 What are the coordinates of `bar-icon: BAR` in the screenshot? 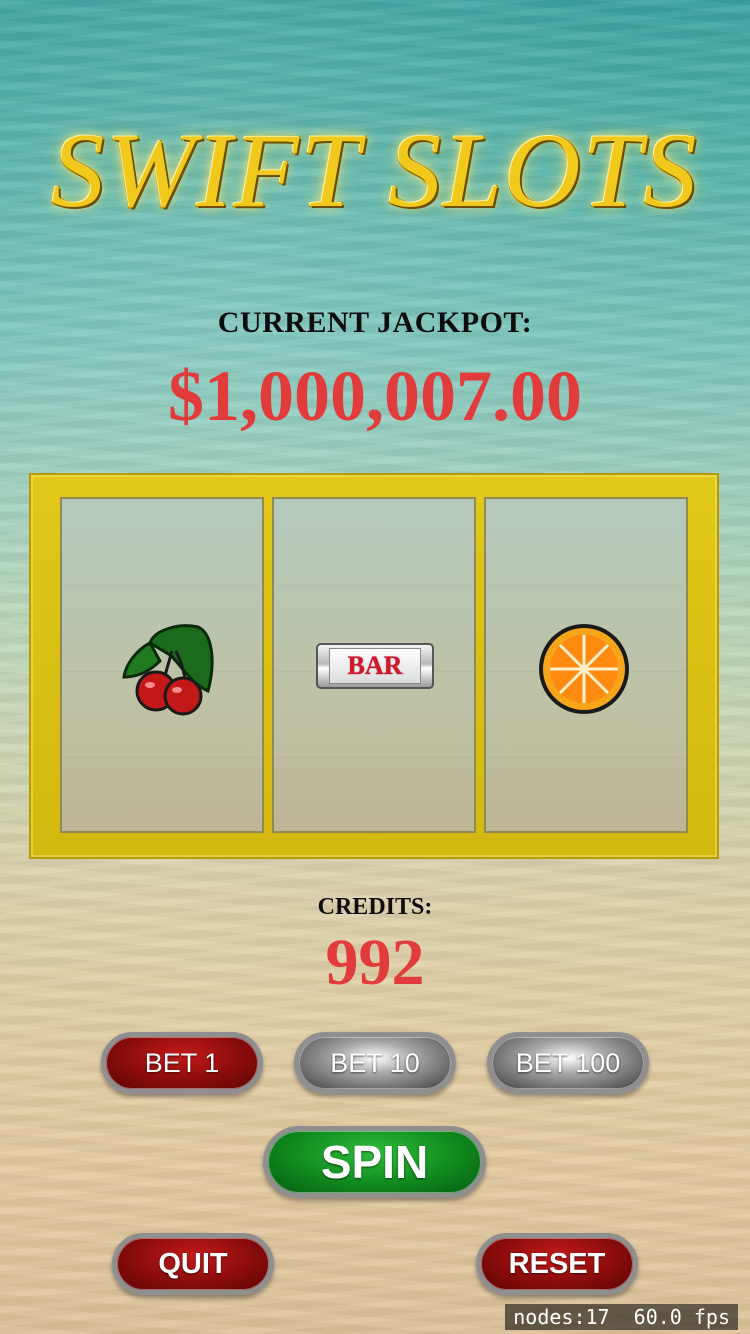 It's located at (375, 666).